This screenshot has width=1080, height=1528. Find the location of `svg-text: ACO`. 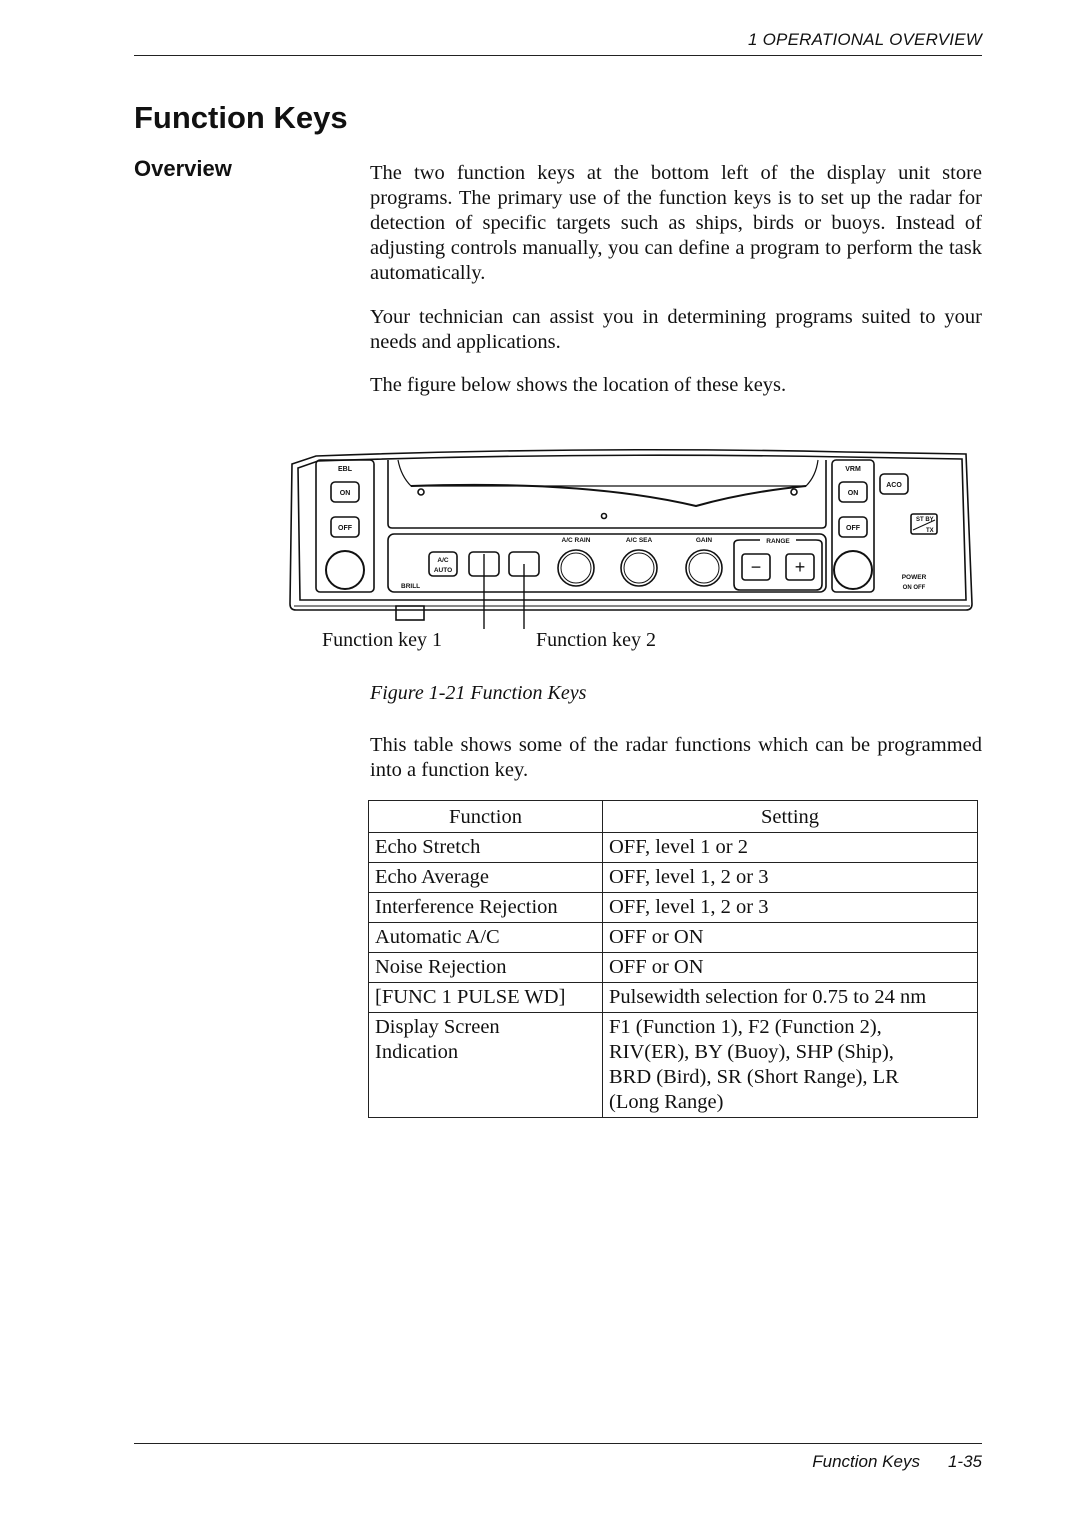

svg-text: ACO is located at coordinates (894, 485).